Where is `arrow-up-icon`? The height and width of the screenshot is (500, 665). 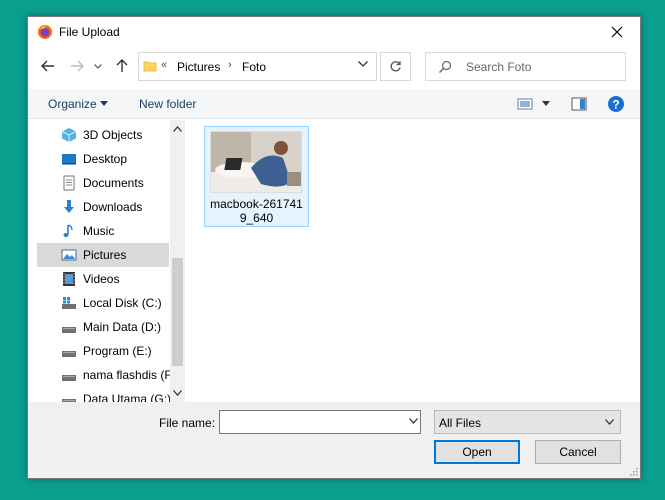 arrow-up-icon is located at coordinates (122, 65).